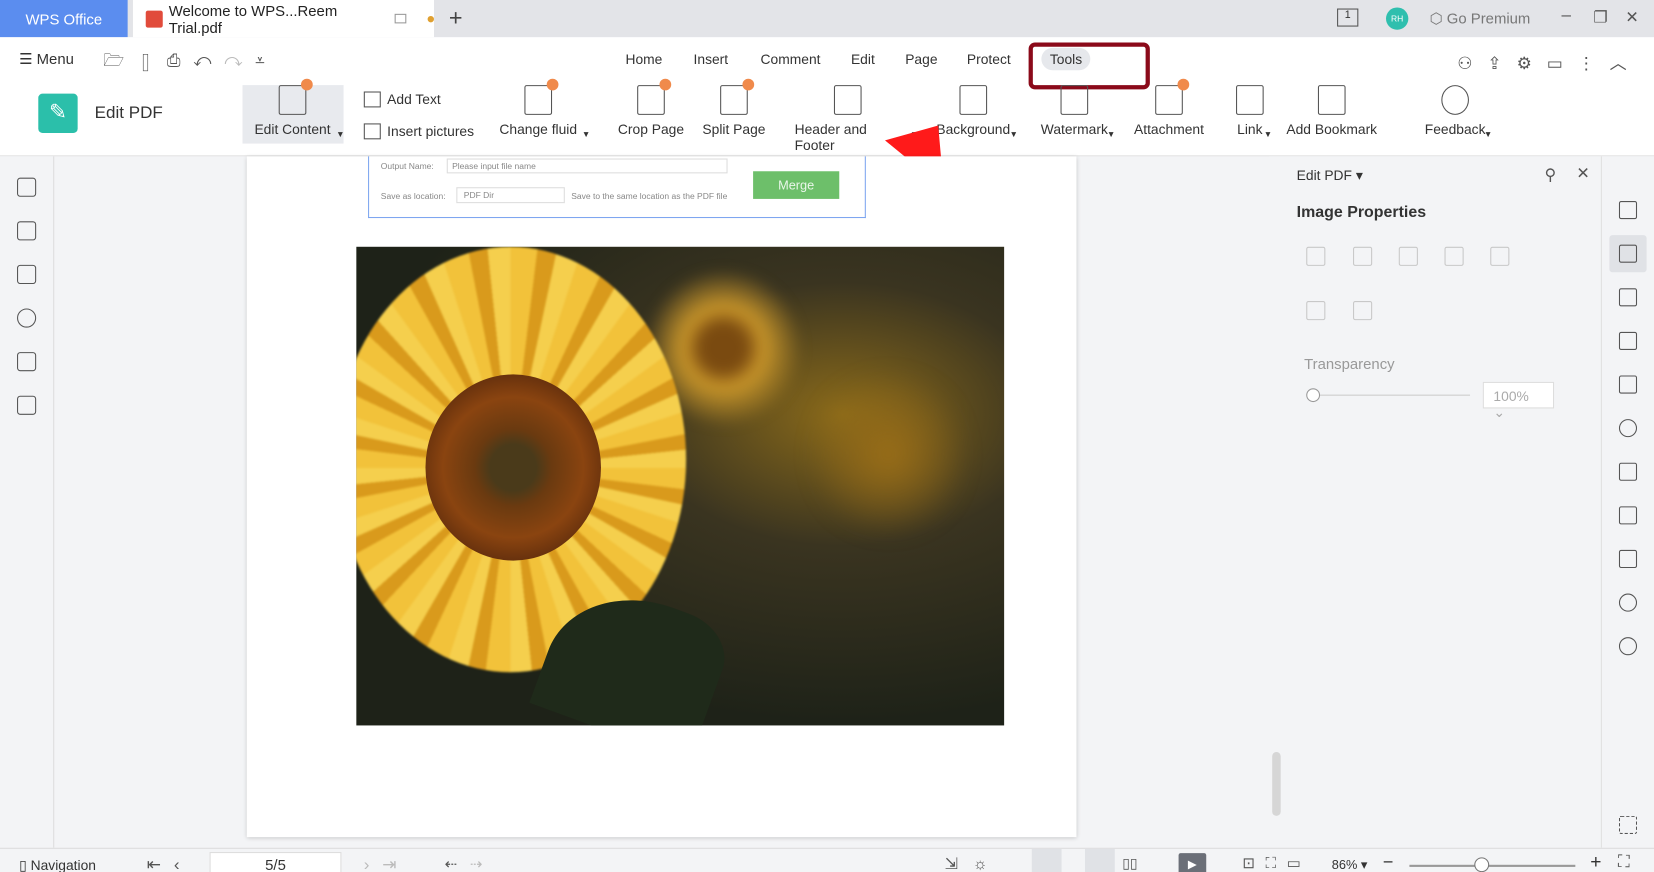 Image resolution: width=1654 pixels, height=872 pixels. I want to click on crop-icon, so click(1363, 256).